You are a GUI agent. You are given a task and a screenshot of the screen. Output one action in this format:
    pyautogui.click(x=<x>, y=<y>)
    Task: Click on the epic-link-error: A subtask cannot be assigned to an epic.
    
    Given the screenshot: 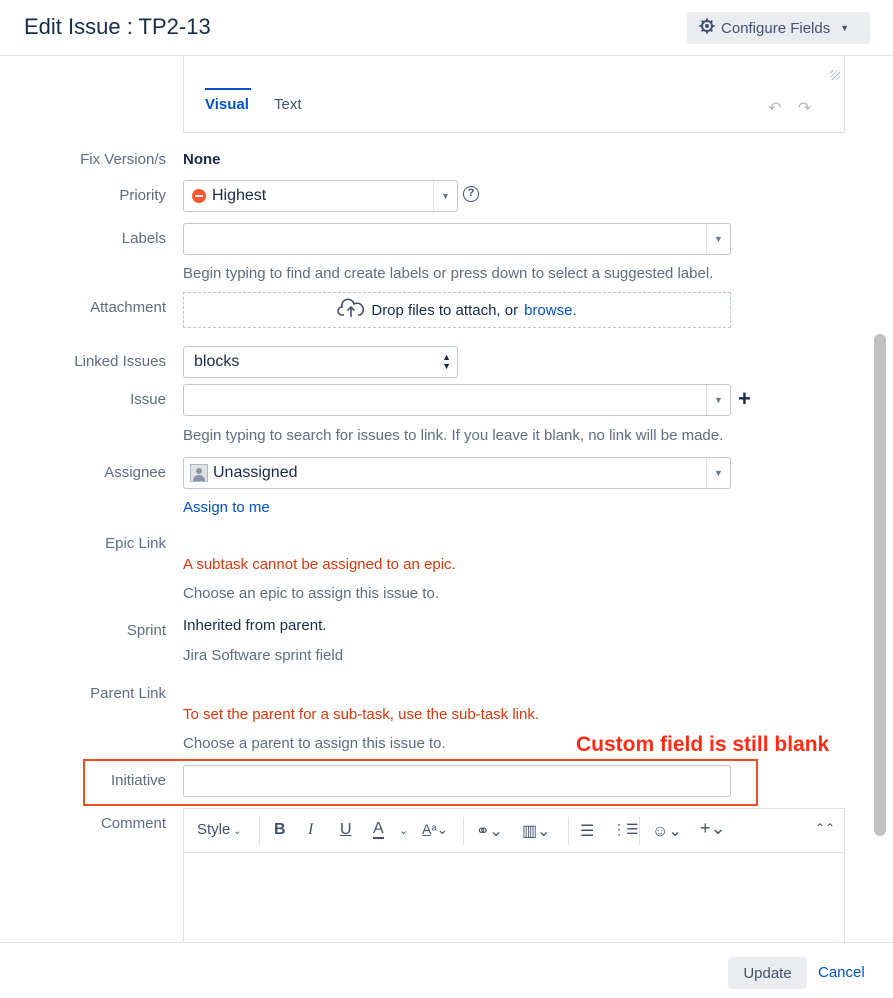 What is the action you would take?
    pyautogui.click(x=319, y=564)
    